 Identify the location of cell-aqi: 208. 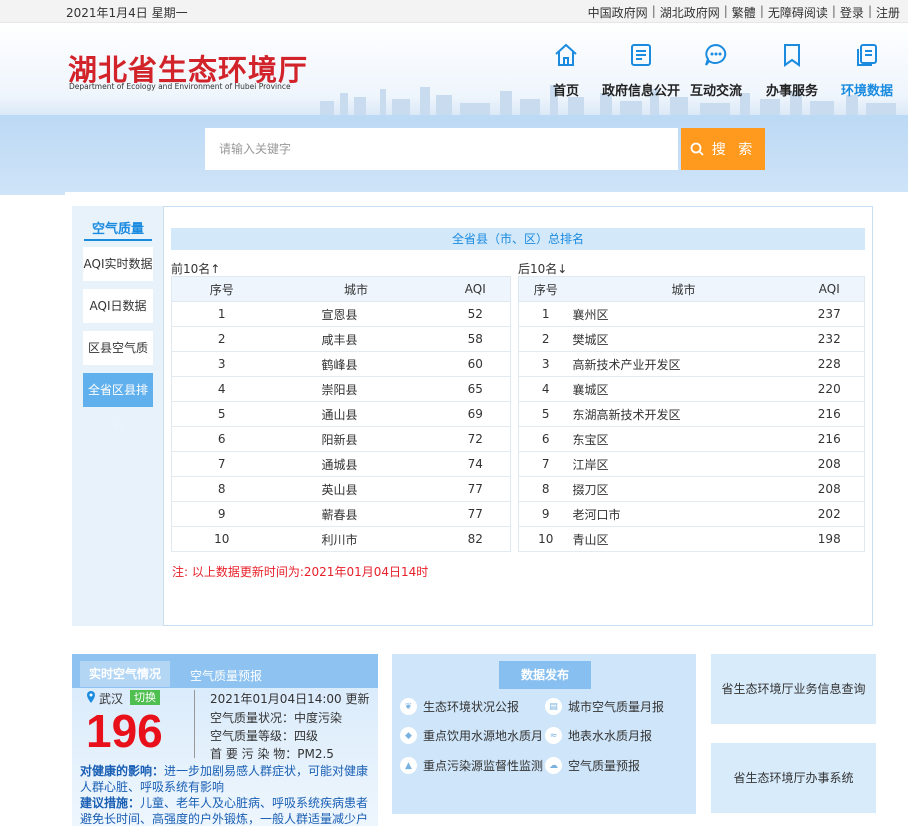
(829, 464).